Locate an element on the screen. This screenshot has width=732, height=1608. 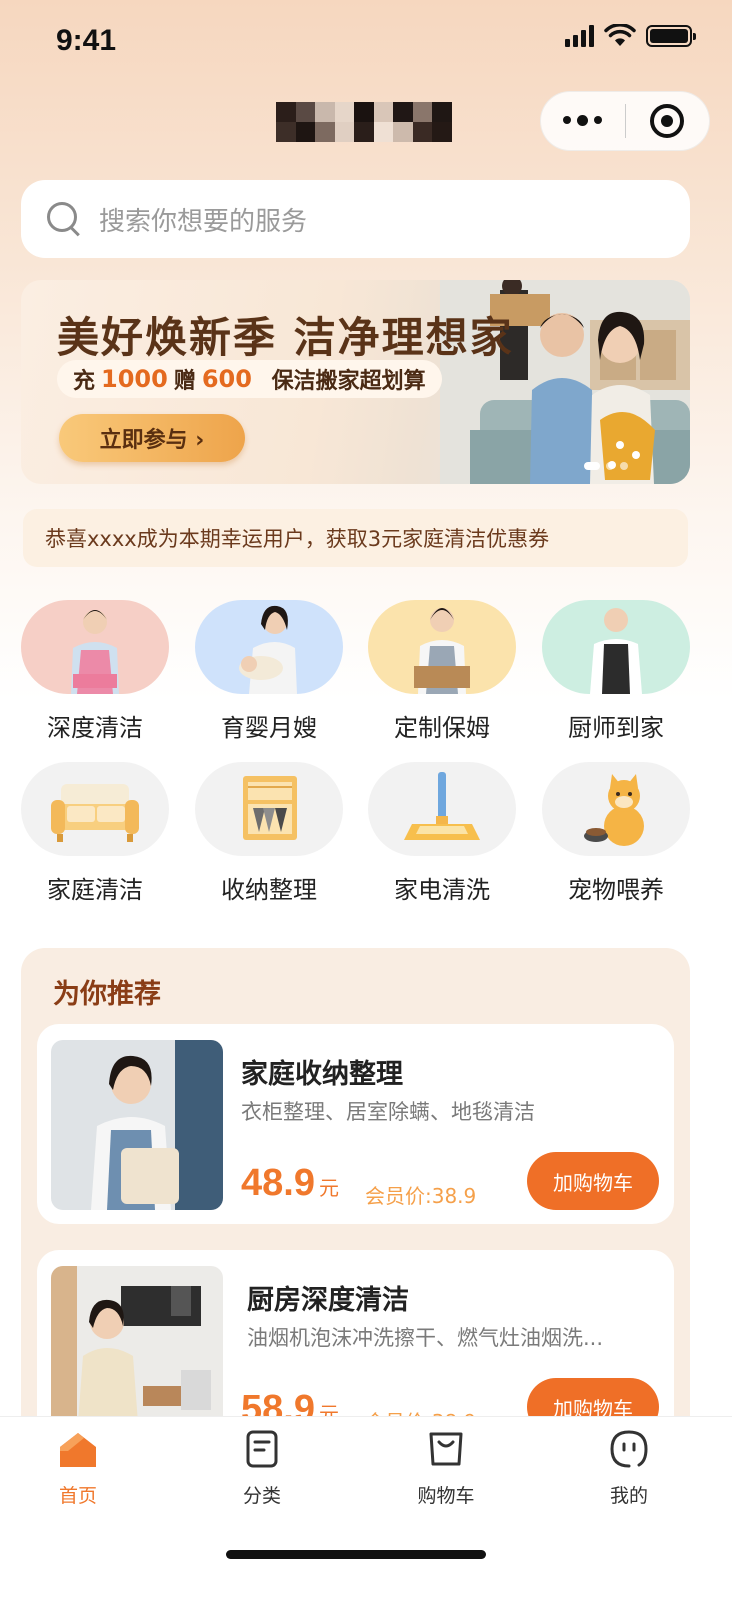
recommend-title: 为你推荐 is located at coordinates (107, 994).